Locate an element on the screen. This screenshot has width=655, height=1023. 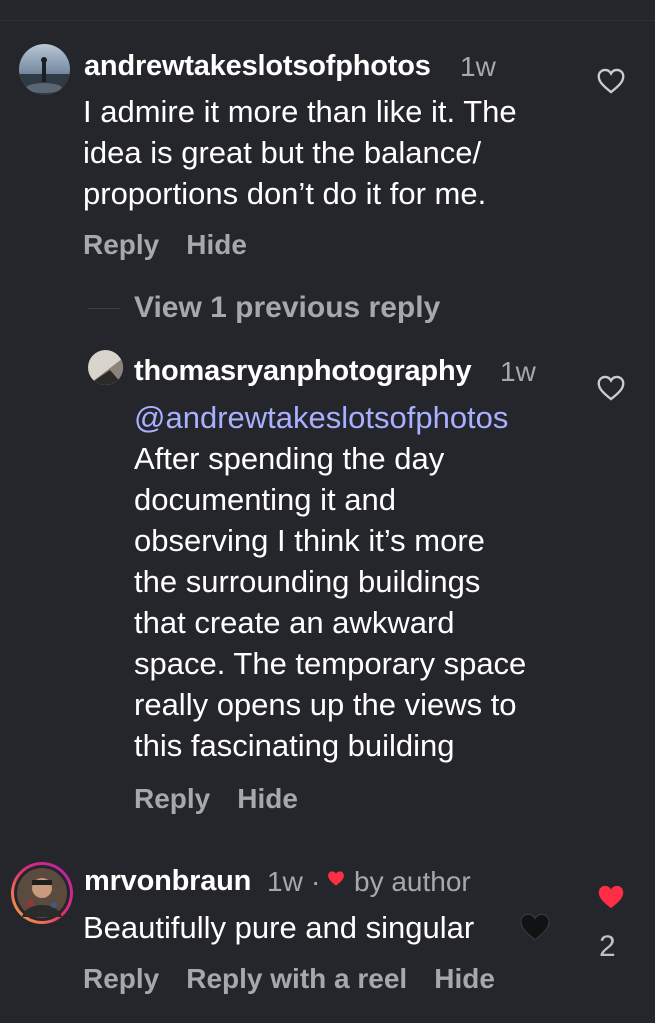
comment-text: Beautifully pure and singular is located at coordinates (278, 927).